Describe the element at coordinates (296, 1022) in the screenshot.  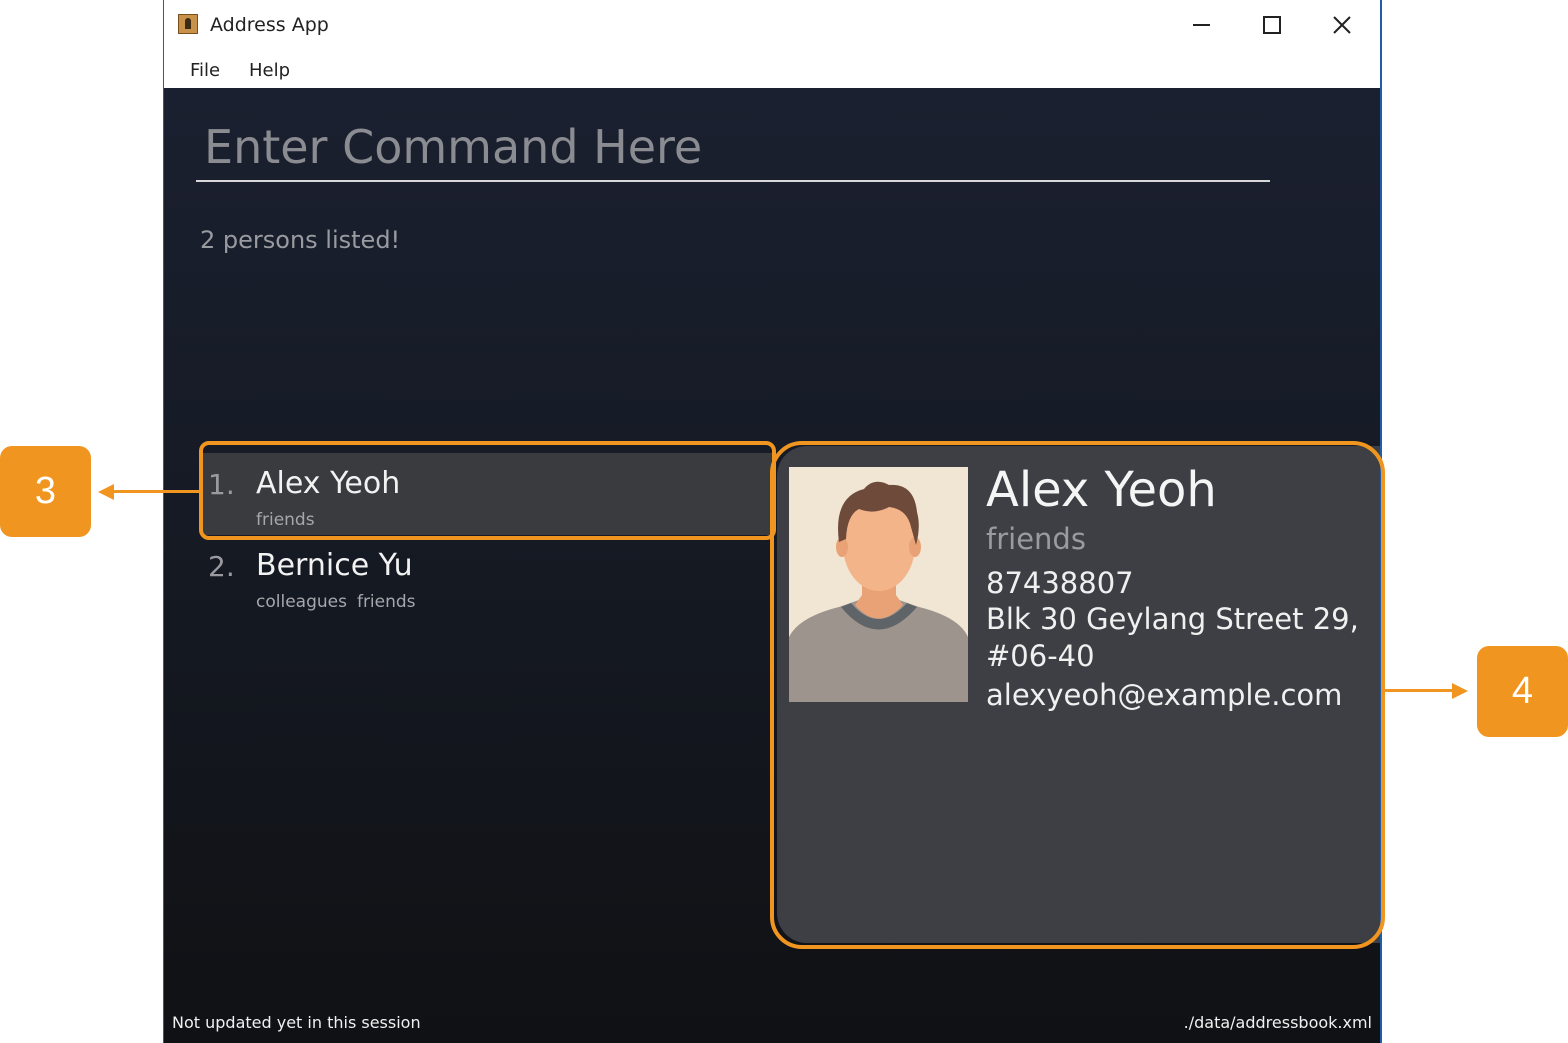
I see `sync-status: Not updated yet in this session` at that location.